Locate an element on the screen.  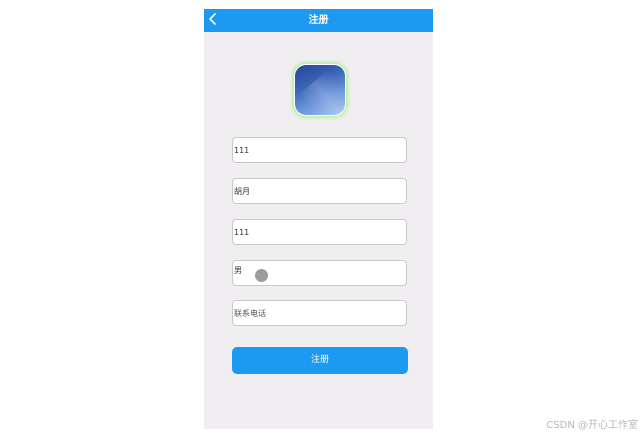
title-bar: 注册 is located at coordinates (318, 20).